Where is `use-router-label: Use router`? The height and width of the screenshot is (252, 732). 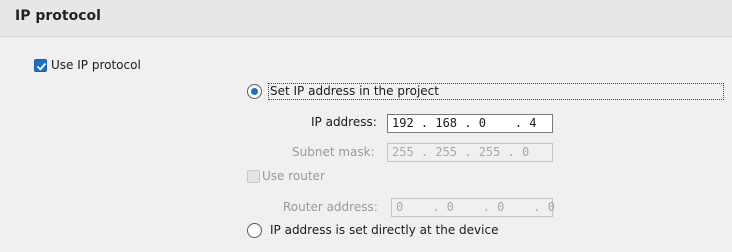 use-router-label: Use router is located at coordinates (293, 176).